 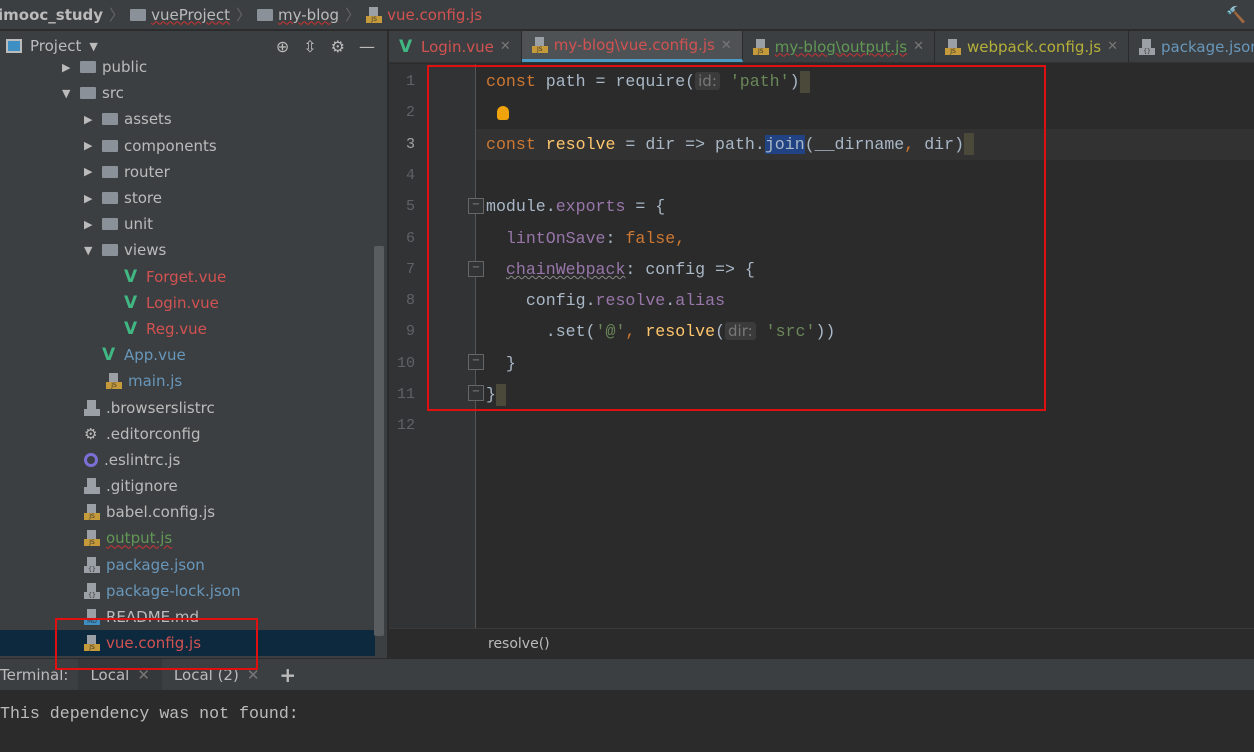 I want to click on collapse-all-icon: ⇳, so click(x=309, y=46).